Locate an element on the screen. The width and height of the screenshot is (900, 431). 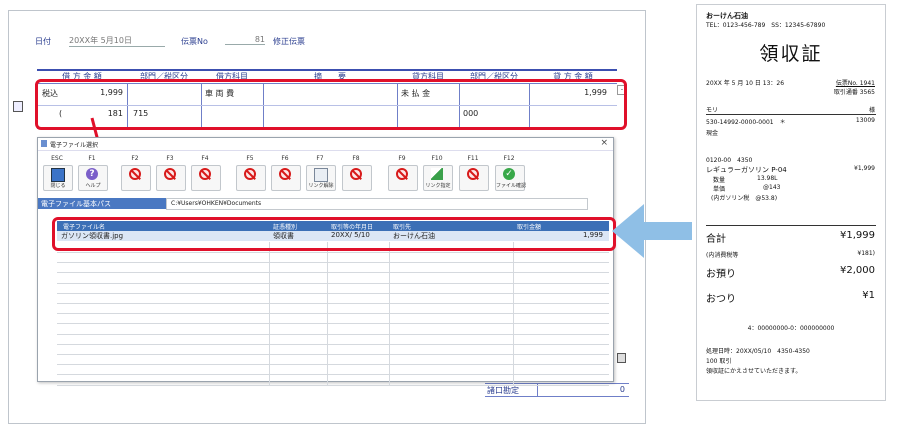
receipt-note: 領収証にかえさせていただきます。 is located at coordinates (754, 371).